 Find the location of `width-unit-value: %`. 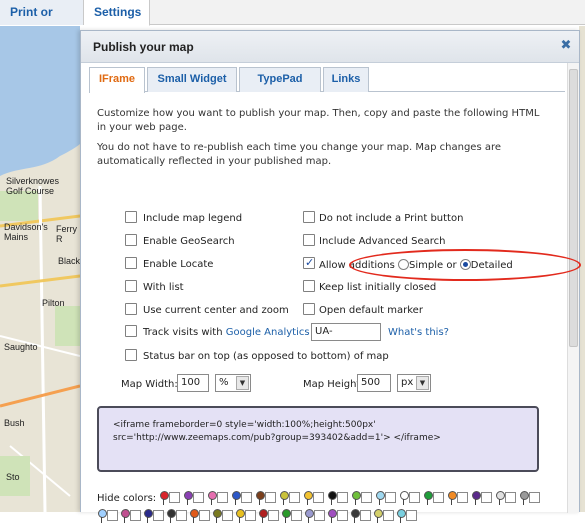

width-unit-value: % is located at coordinates (224, 382).